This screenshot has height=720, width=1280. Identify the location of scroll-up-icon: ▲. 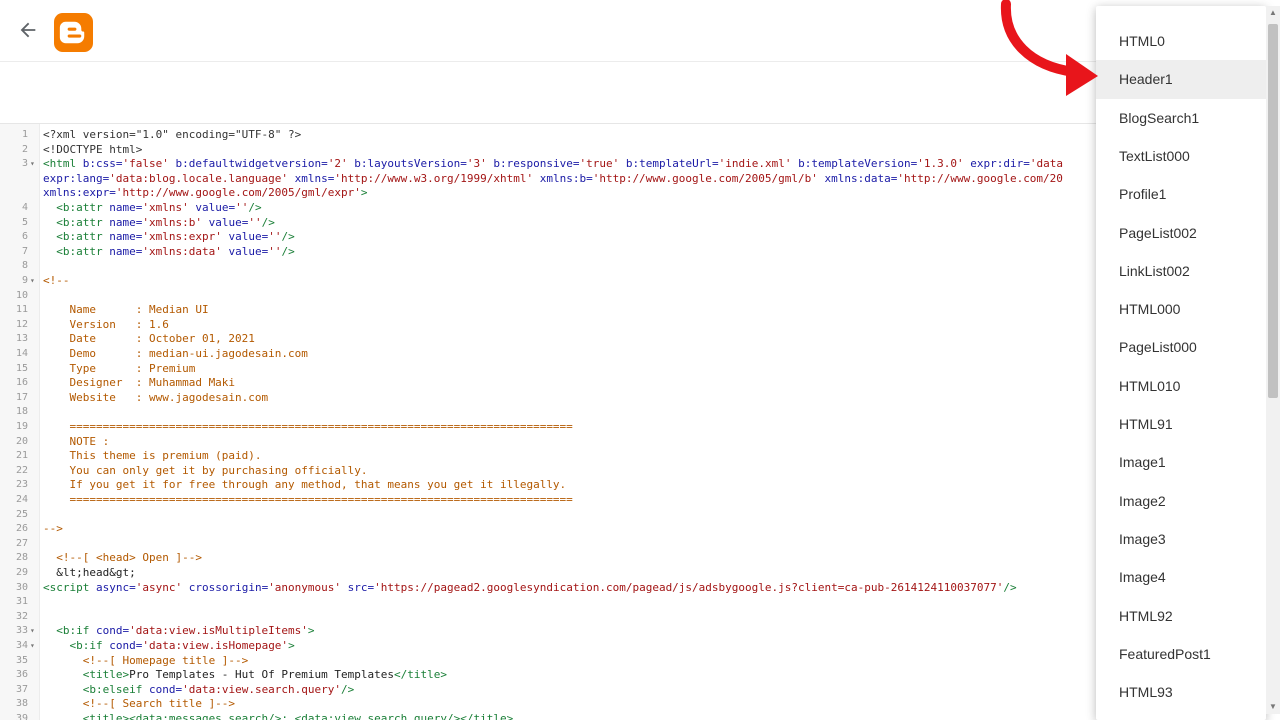
(1273, 13).